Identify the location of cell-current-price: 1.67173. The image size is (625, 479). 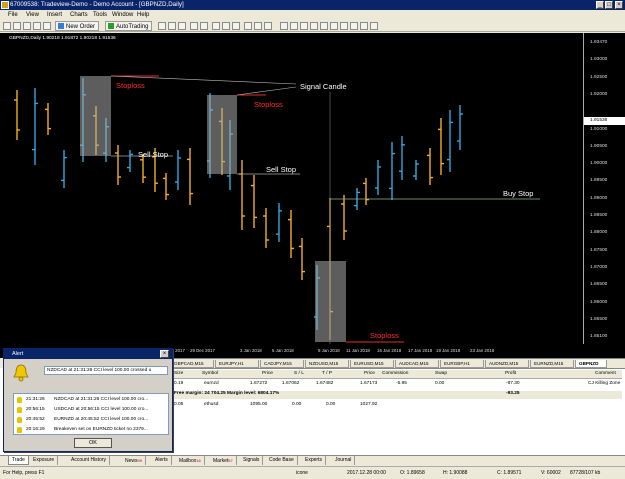
(369, 383).